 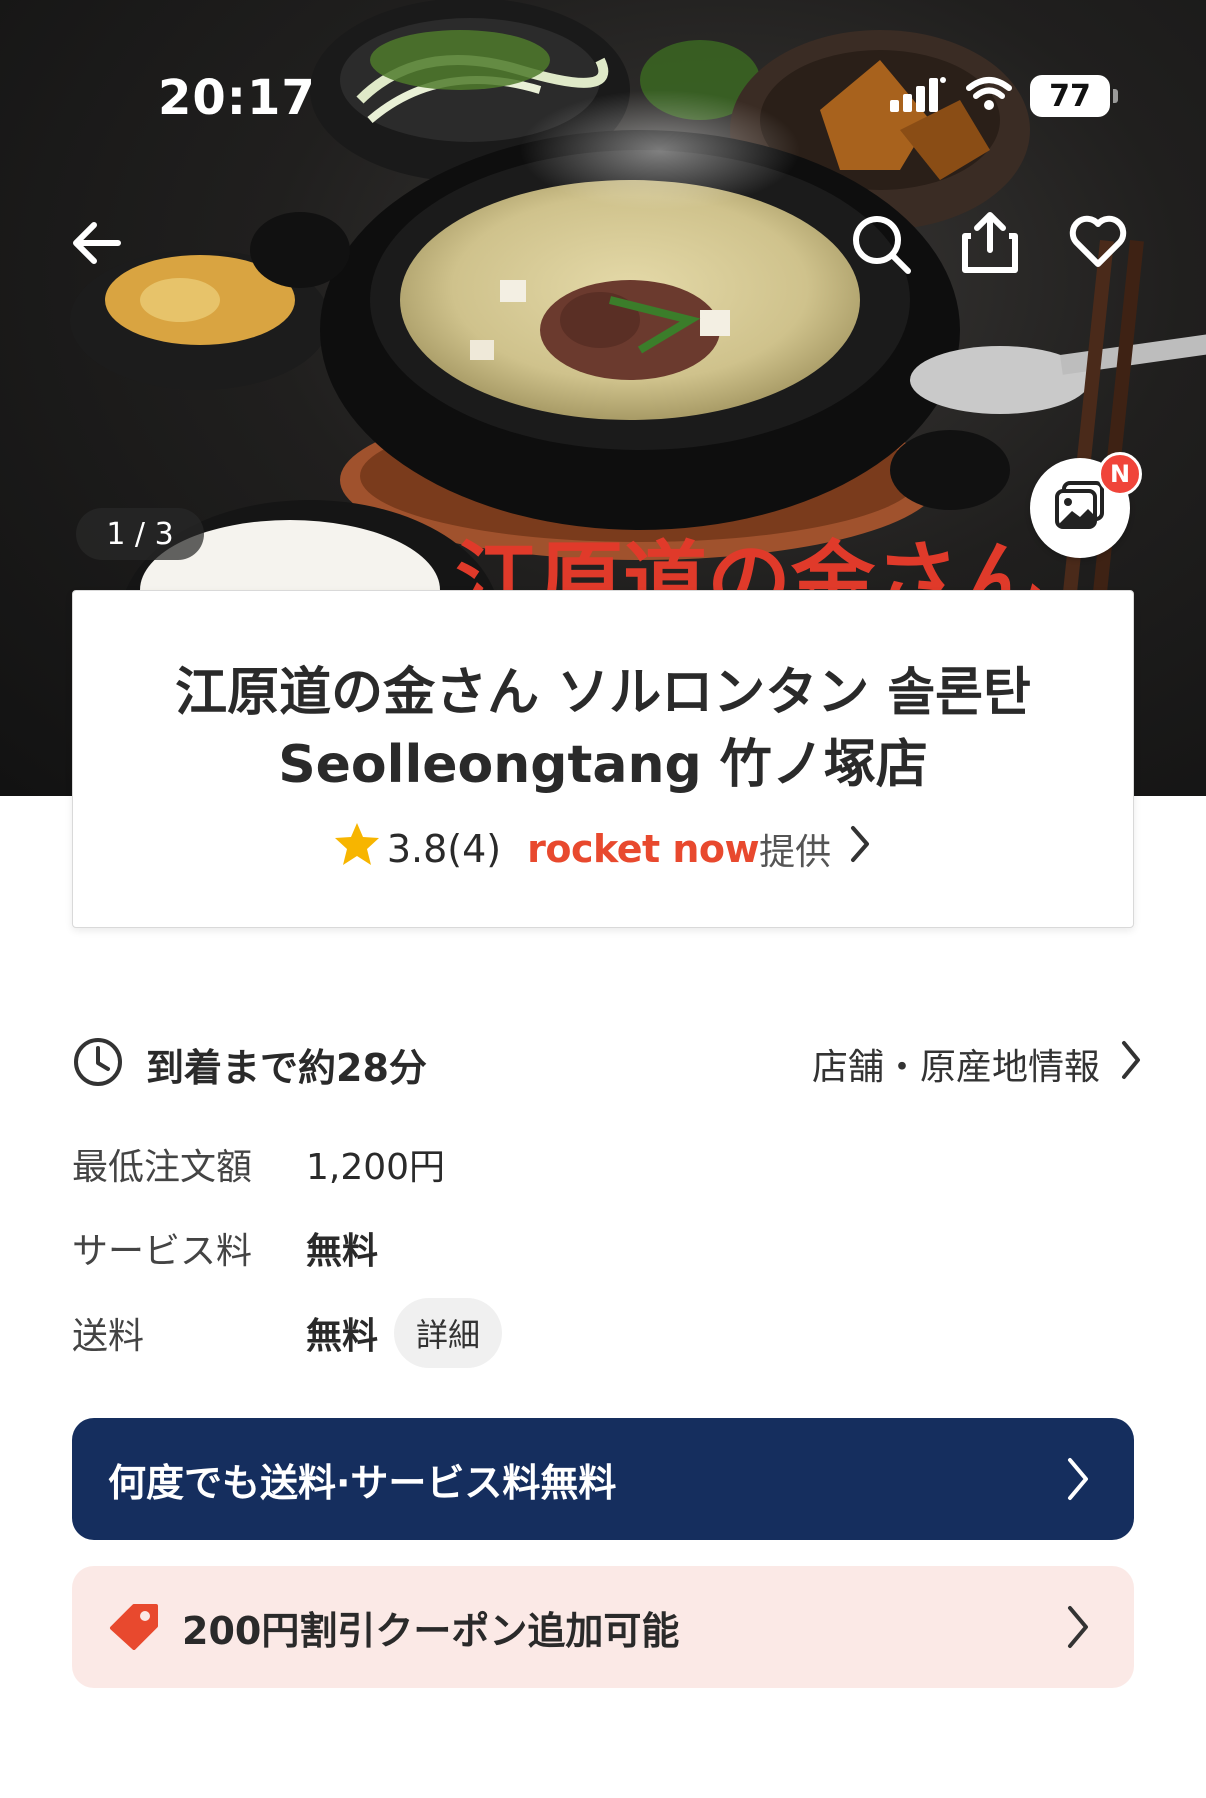 I want to click on clock-icon, so click(x=98, y=1064).